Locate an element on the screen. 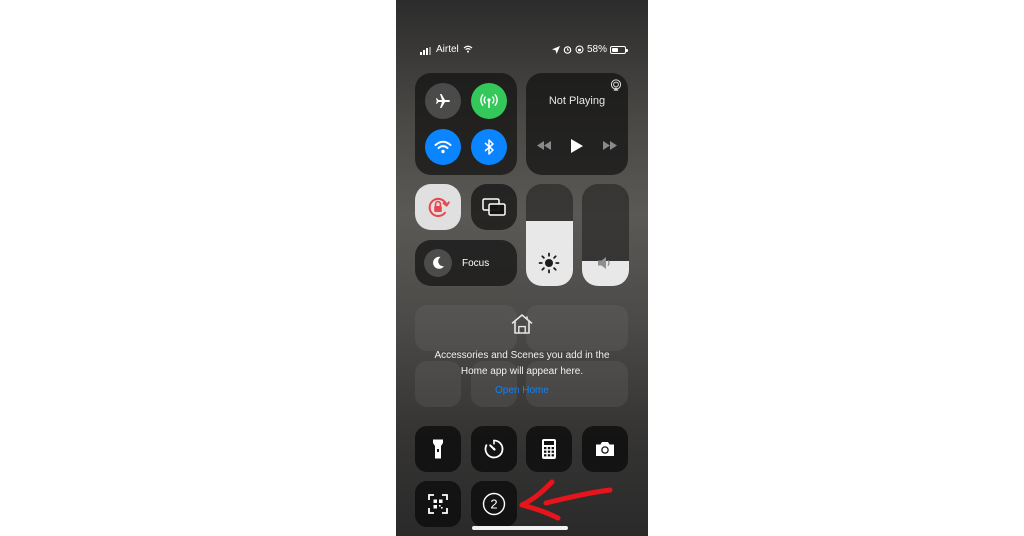  now-playing-label: Not Playing is located at coordinates (577, 101).